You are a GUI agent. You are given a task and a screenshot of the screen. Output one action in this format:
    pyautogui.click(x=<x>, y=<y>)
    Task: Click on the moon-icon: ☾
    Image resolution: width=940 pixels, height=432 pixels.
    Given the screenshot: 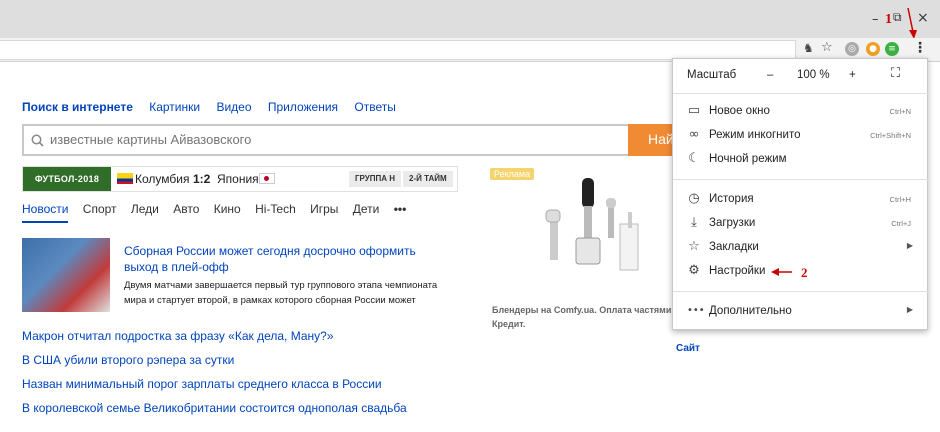 What is the action you would take?
    pyautogui.click(x=694, y=158)
    